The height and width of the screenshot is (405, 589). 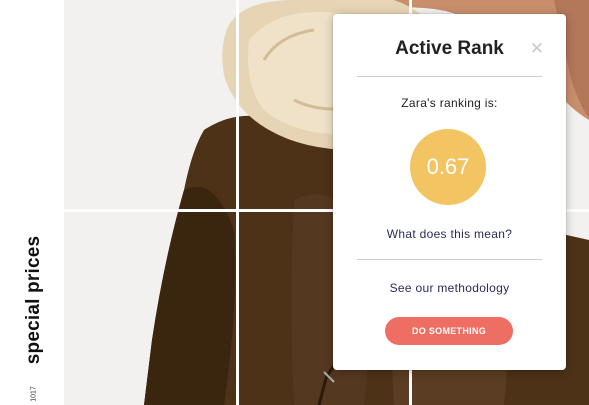 I want to click on what-does-this-mean-link: What does this mean?, so click(x=449, y=234).